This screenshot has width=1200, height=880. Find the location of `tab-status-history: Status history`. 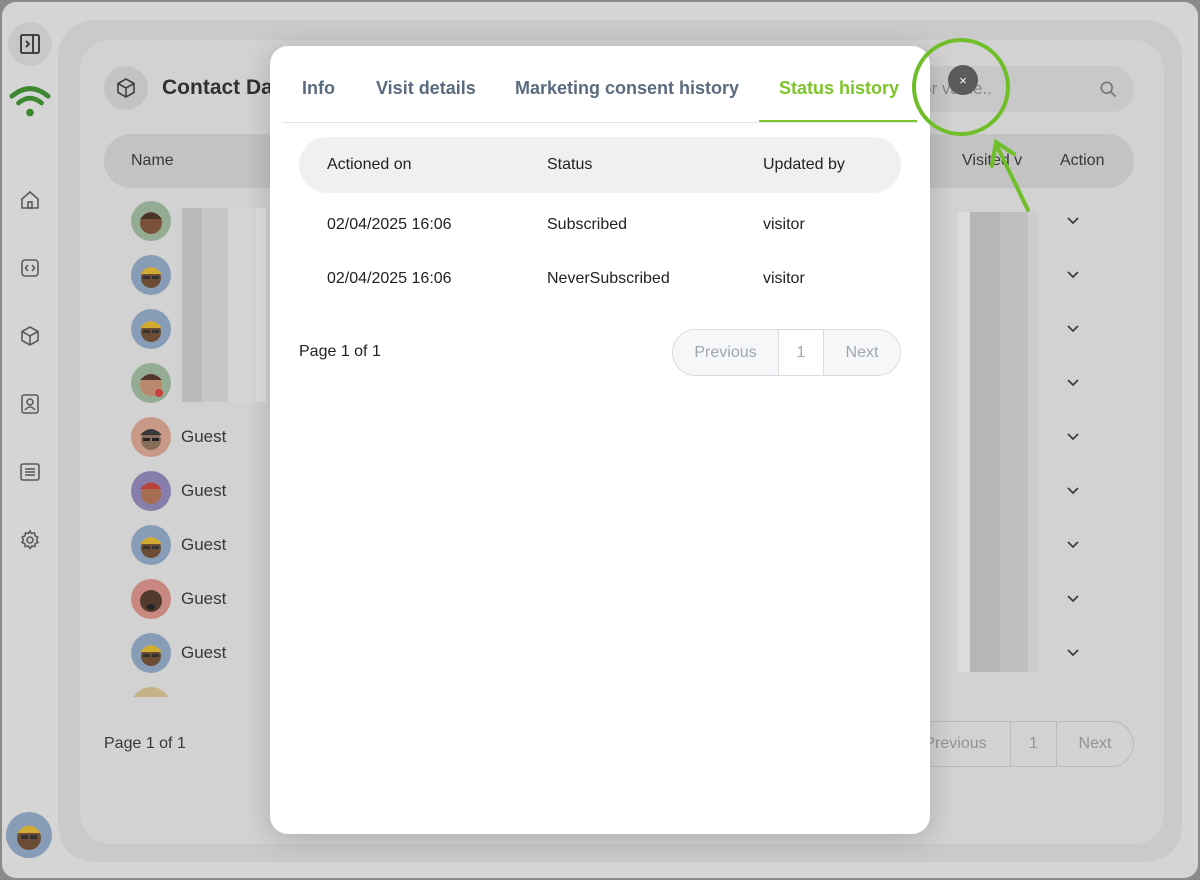

tab-status-history: Status history is located at coordinates (839, 88).